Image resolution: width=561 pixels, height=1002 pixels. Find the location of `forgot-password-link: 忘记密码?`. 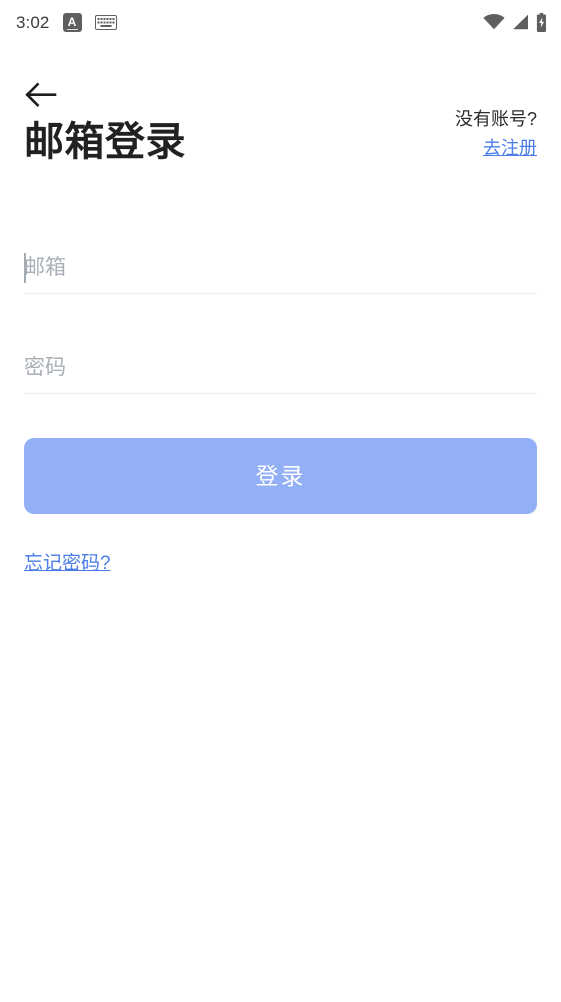

forgot-password-link: 忘记密码? is located at coordinates (67, 564).